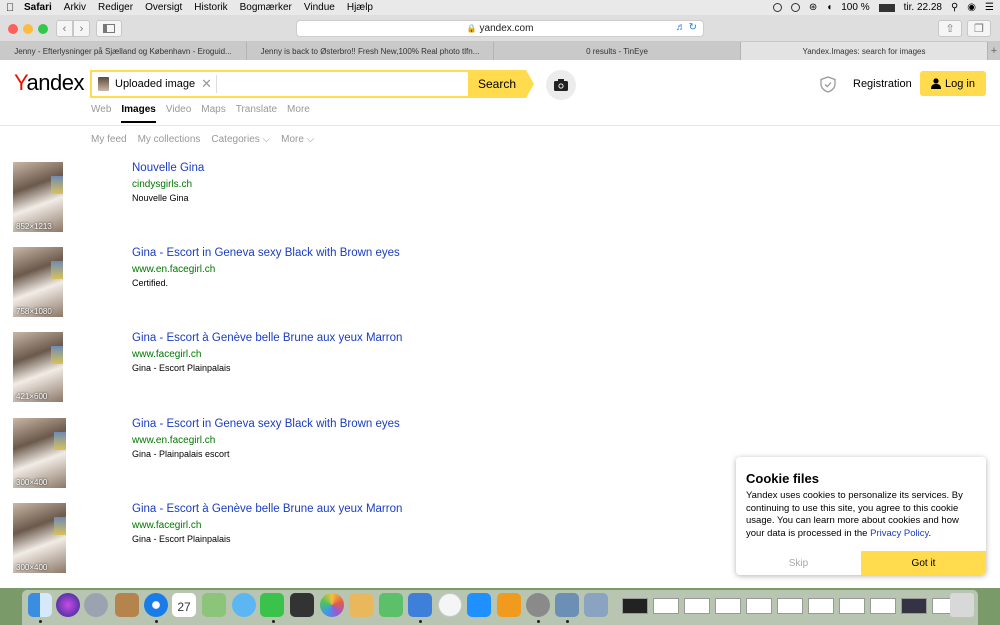 Image resolution: width=1000 pixels, height=625 pixels. Describe the element at coordinates (319, 7) in the screenshot. I see `menu-item-vindue: Vindue` at that location.